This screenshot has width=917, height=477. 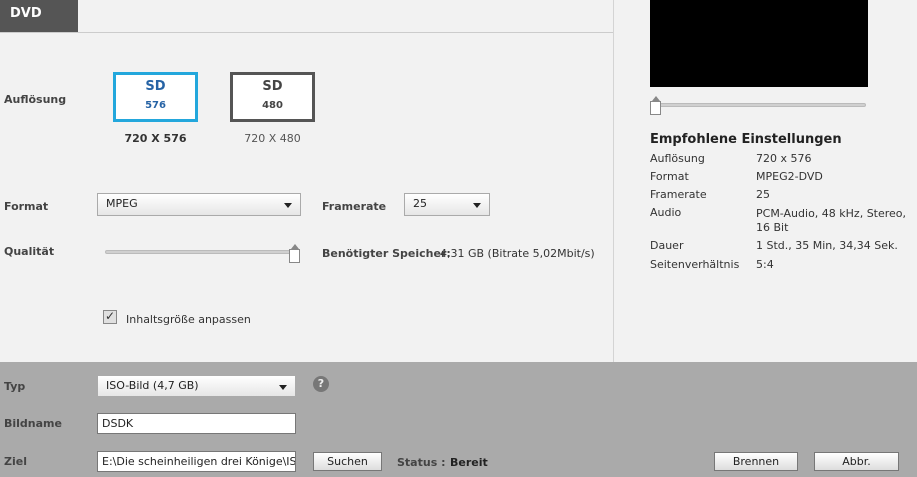 What do you see at coordinates (655, 105) in the screenshot?
I see `preview-slider-thumb` at bounding box center [655, 105].